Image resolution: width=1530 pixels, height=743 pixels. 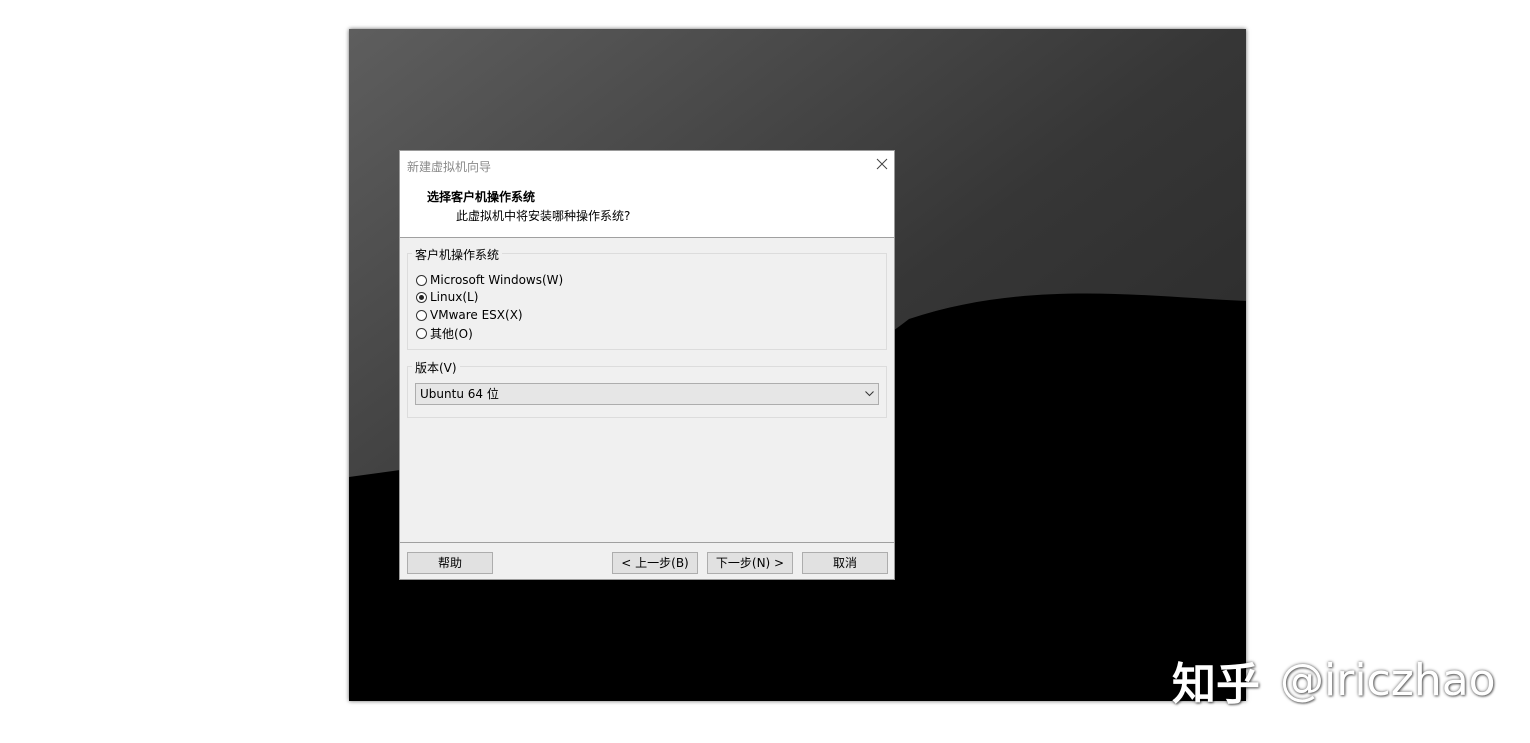 I want to click on radio-label: VMware ESX(X), so click(x=476, y=315).